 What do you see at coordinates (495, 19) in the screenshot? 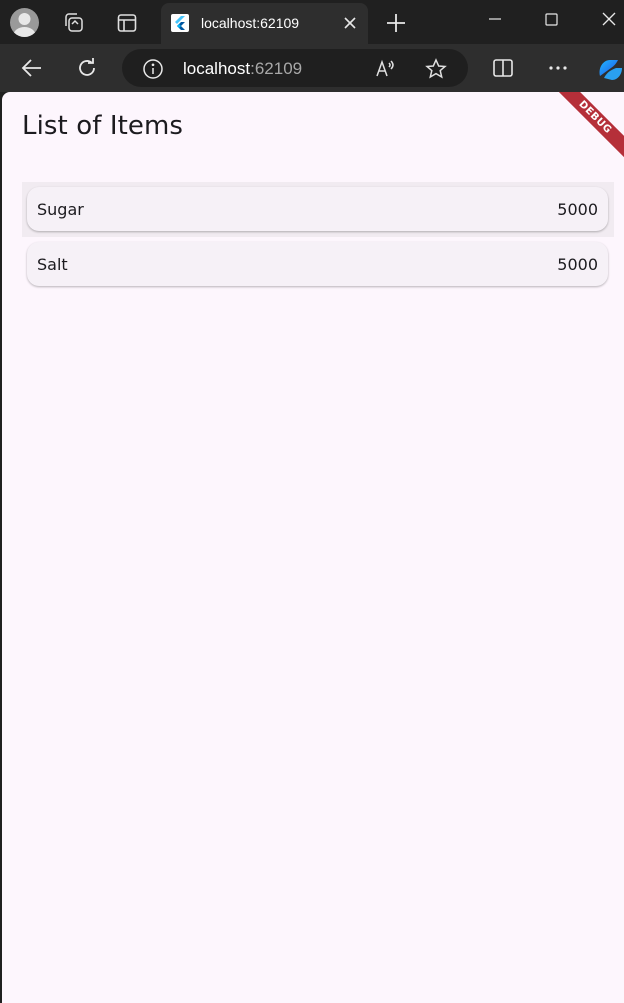
I see `minimize-icon` at bounding box center [495, 19].